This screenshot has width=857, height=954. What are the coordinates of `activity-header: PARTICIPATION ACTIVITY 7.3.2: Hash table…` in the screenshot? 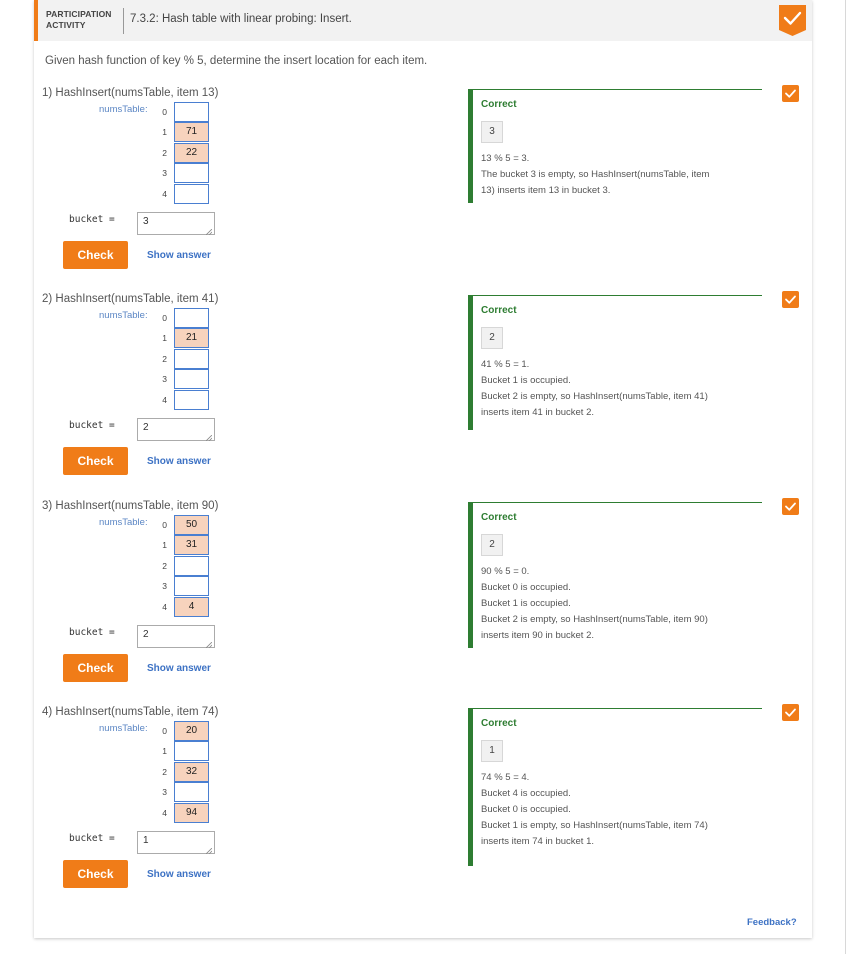 It's located at (423, 20).